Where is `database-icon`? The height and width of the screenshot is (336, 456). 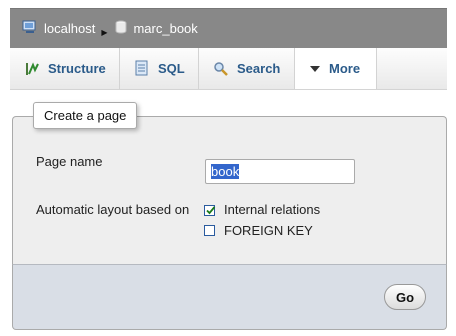 database-icon is located at coordinates (121, 28).